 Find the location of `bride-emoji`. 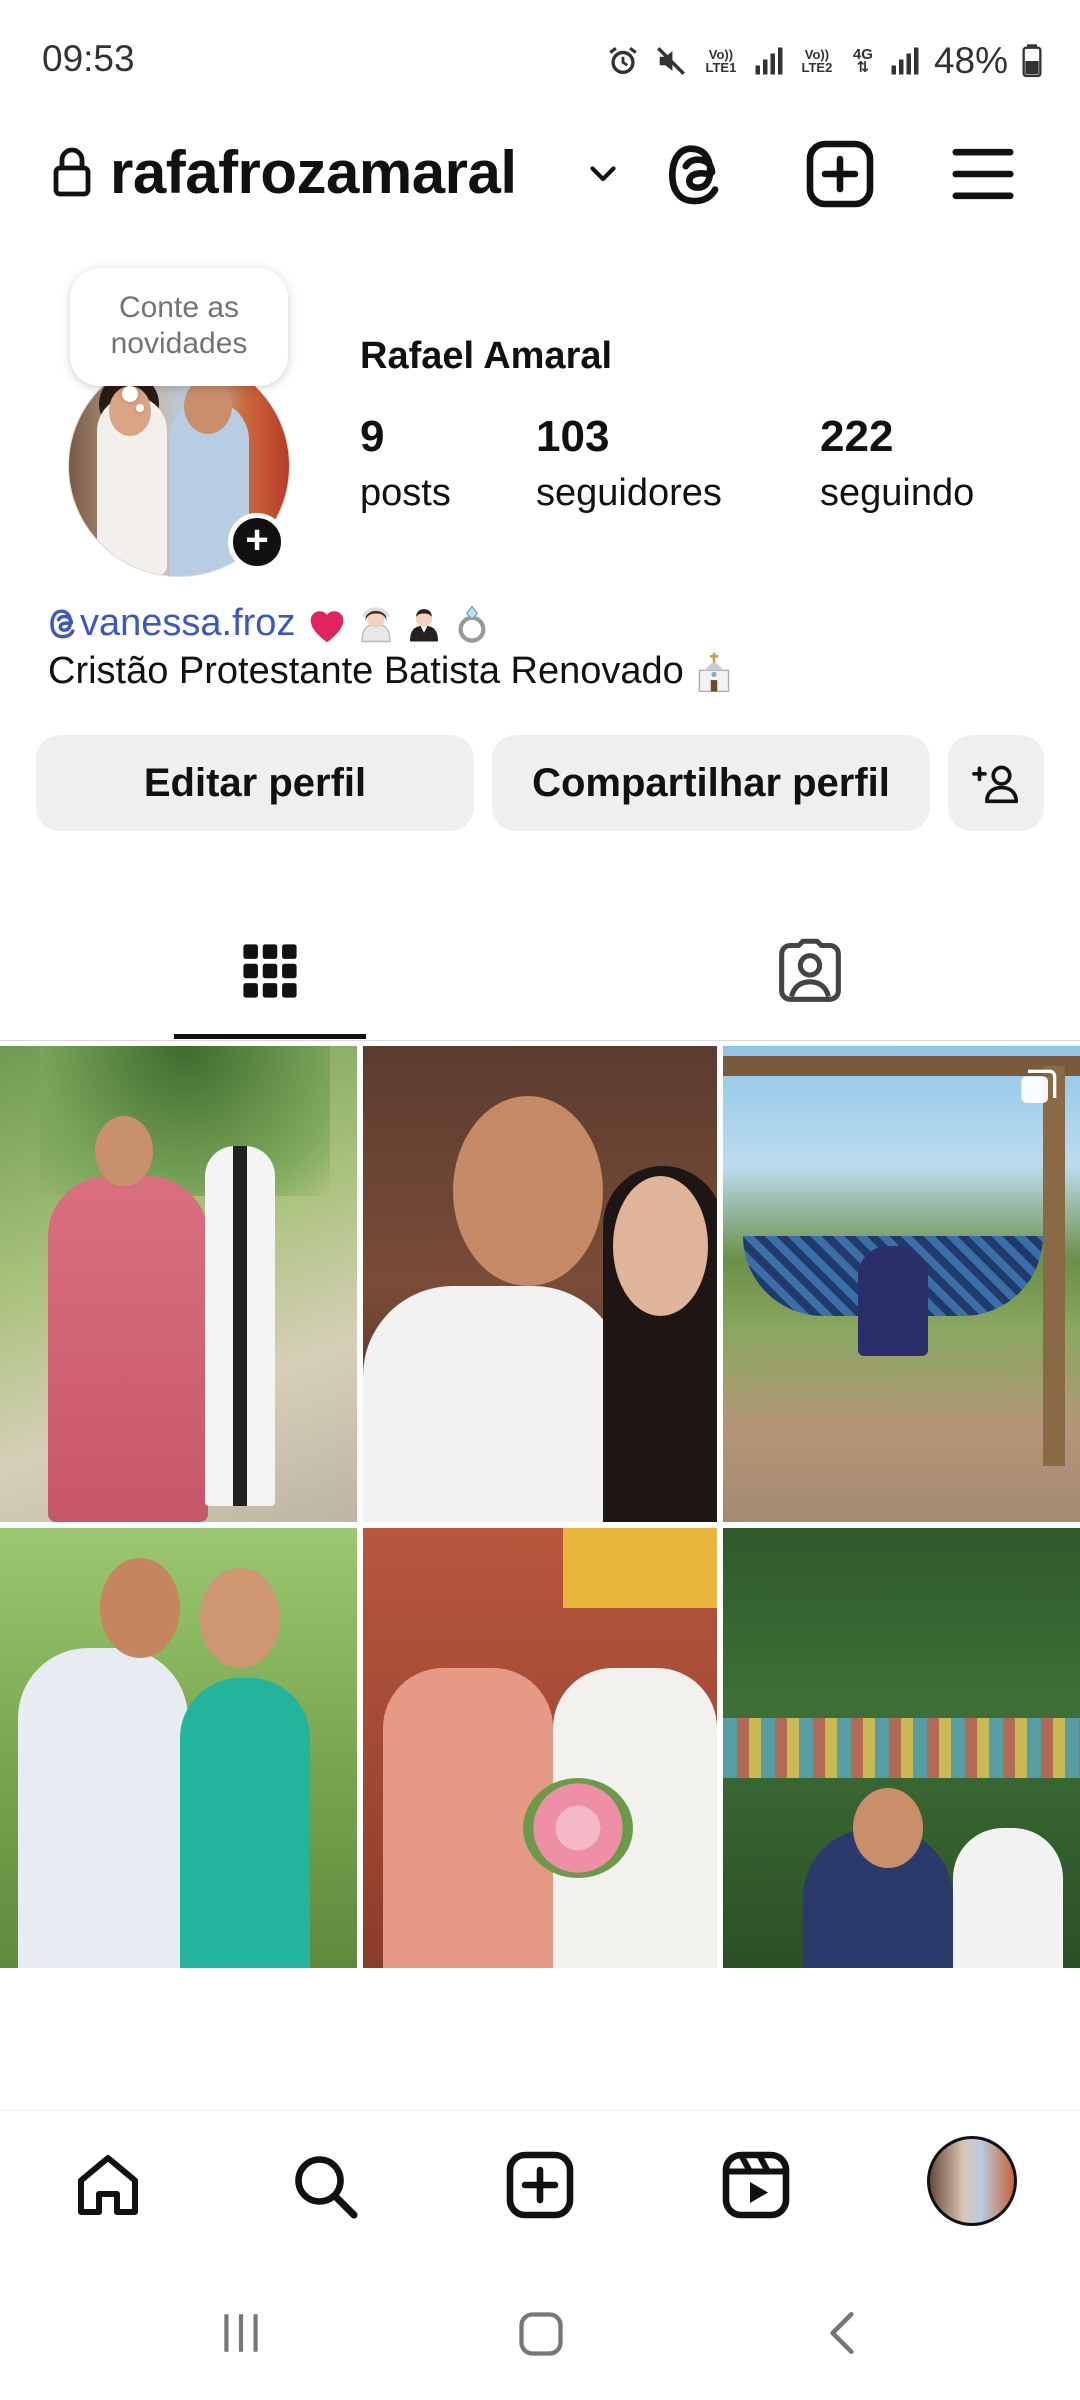

bride-emoji is located at coordinates (376, 624).